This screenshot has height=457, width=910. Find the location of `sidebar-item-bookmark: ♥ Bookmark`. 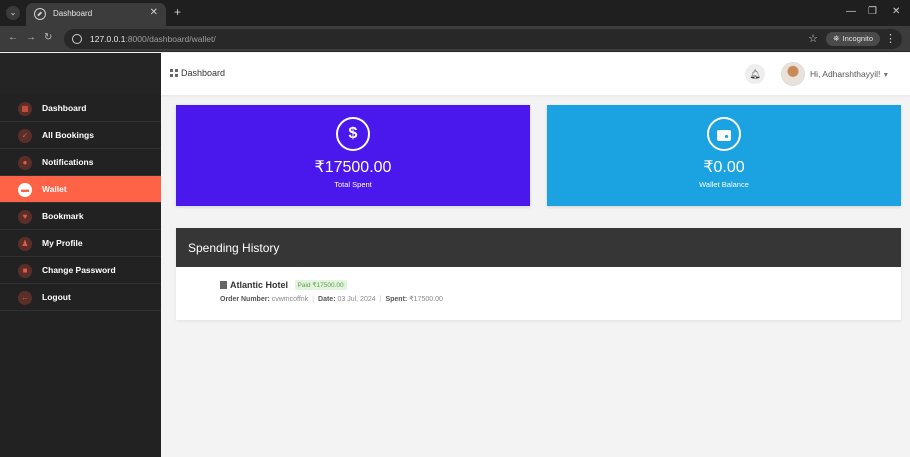

sidebar-item-bookmark: ♥ Bookmark is located at coordinates (80, 216).